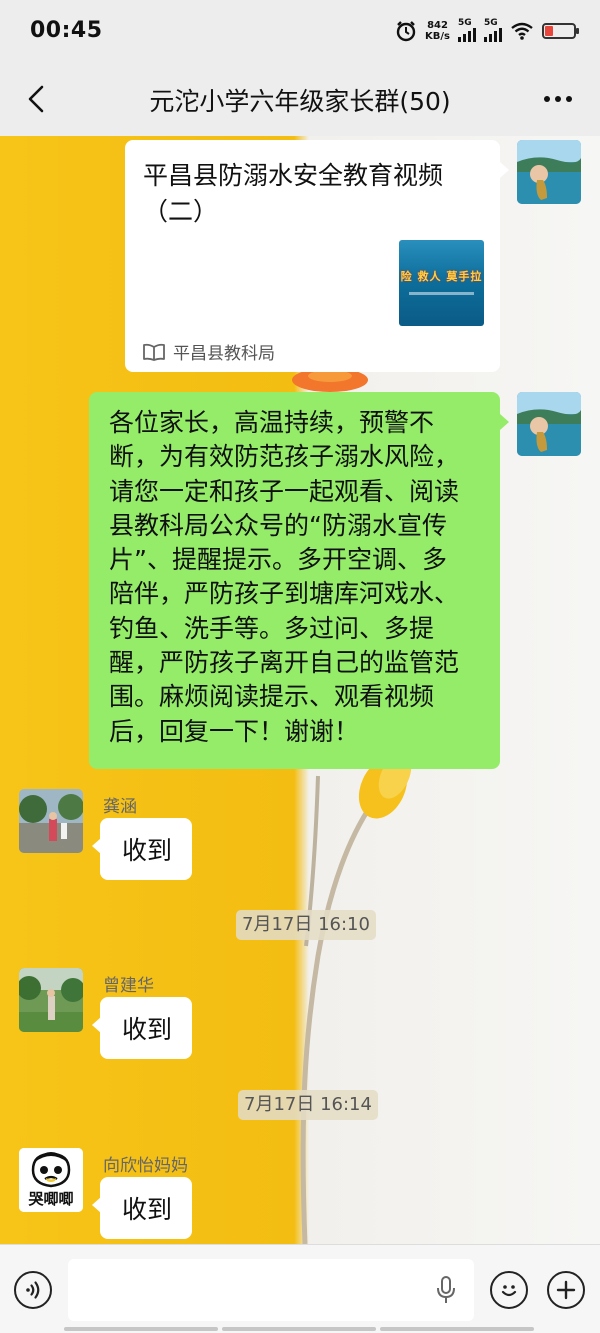 Image resolution: width=600 pixels, height=1333 pixels. I want to click on more-button, so click(558, 99).